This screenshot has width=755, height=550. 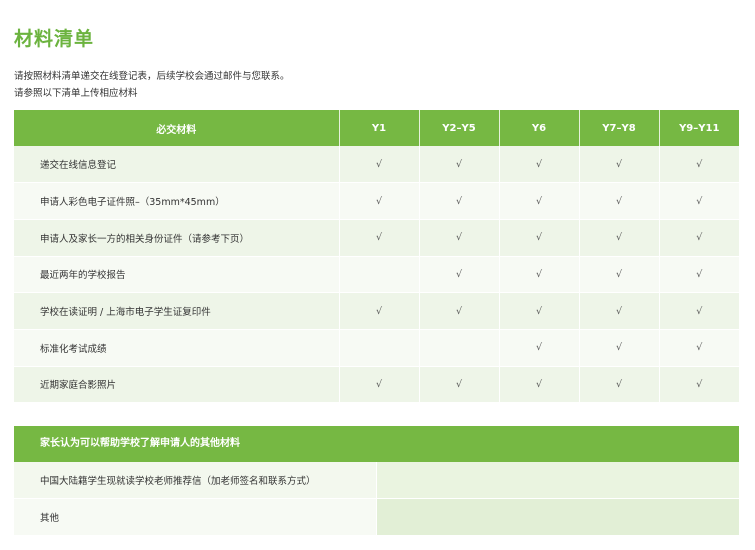 What do you see at coordinates (176, 275) in the screenshot?
I see `material-item-label: 最近两年的学校报告` at bounding box center [176, 275].